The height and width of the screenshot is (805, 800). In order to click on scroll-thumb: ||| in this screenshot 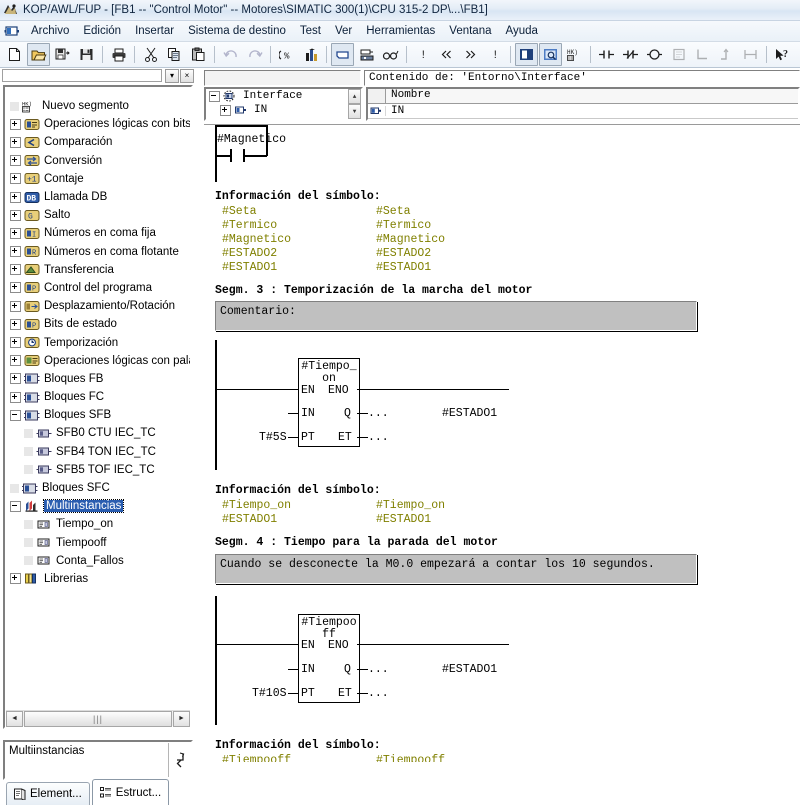, I will do `click(98, 718)`.